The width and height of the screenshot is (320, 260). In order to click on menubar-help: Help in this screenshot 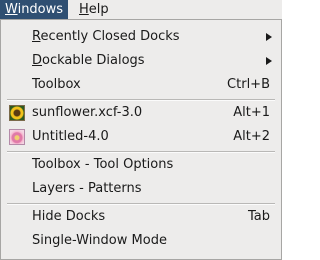, I will do `click(94, 9)`.